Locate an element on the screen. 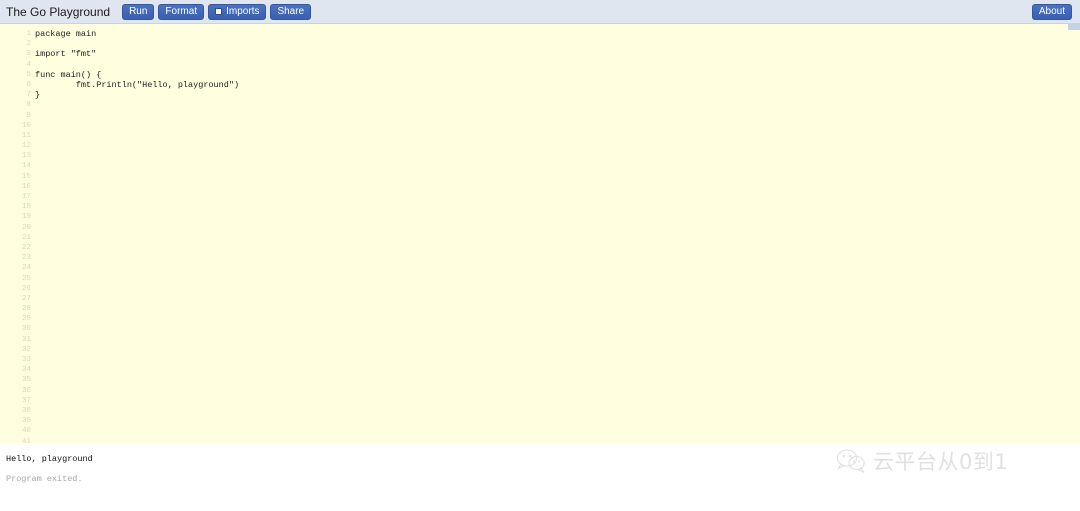  editor-scrollbar is located at coordinates (1074, 27).